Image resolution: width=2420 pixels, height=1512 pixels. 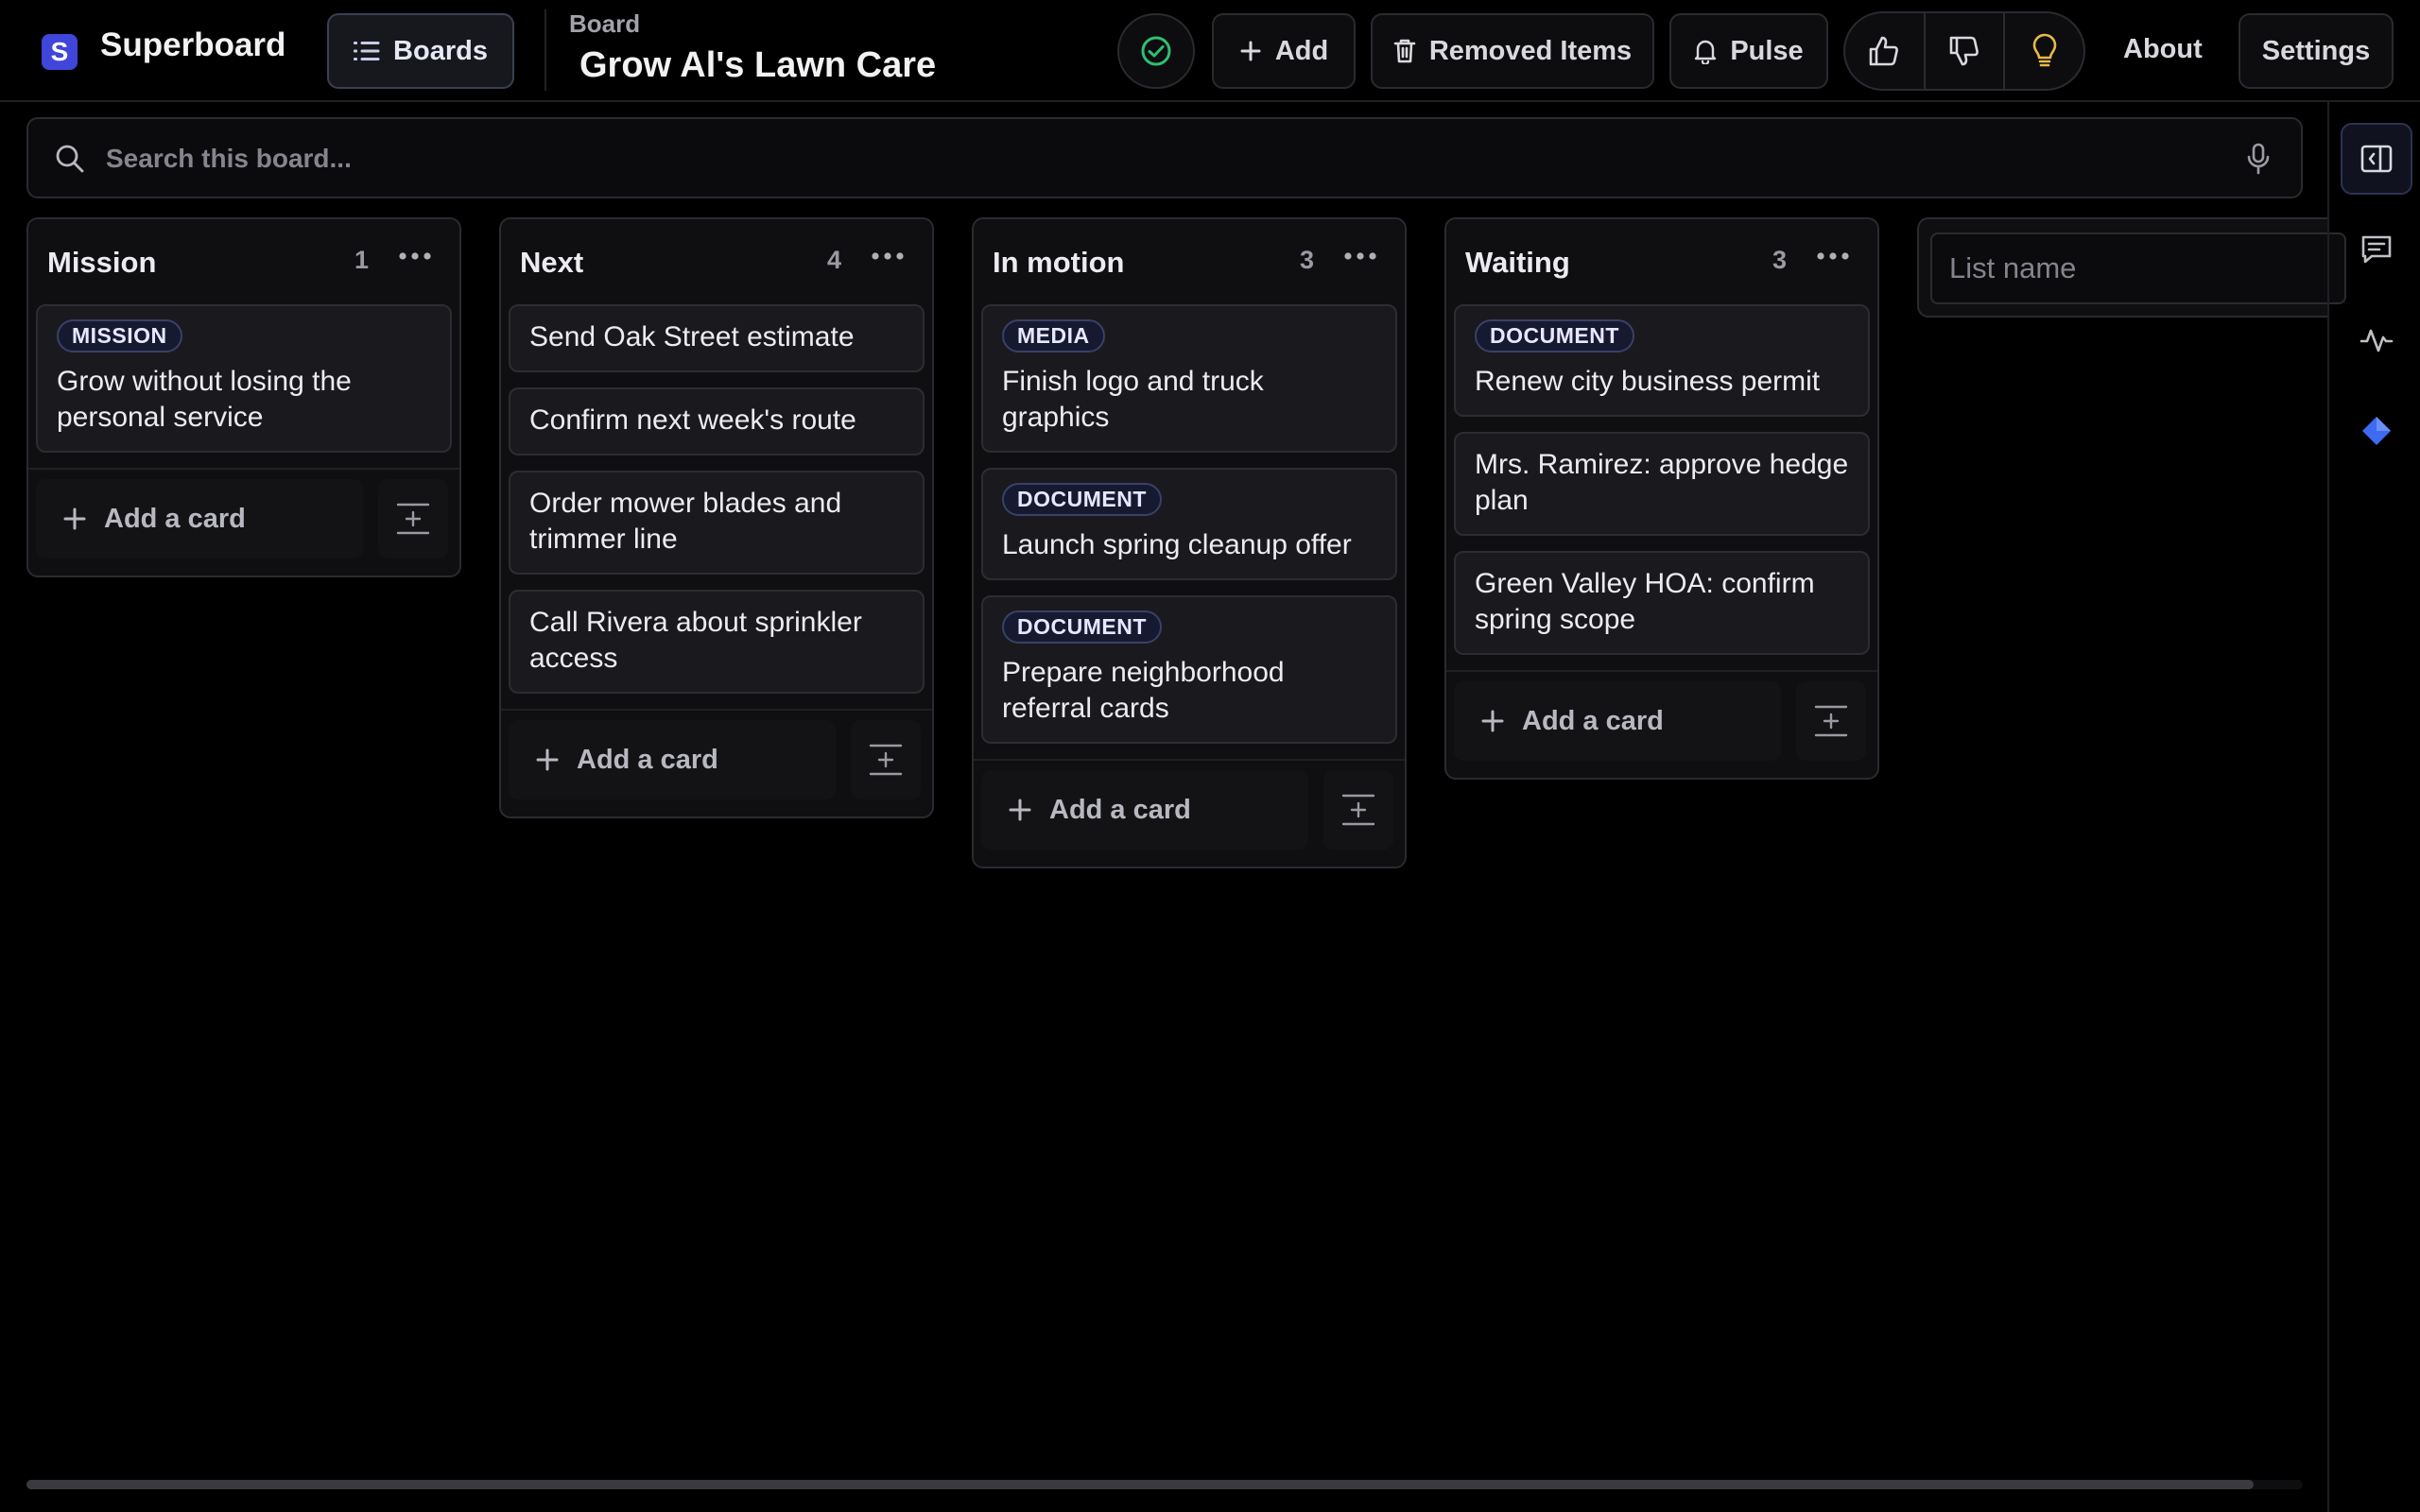 I want to click on app-logo: S, so click(x=60, y=52).